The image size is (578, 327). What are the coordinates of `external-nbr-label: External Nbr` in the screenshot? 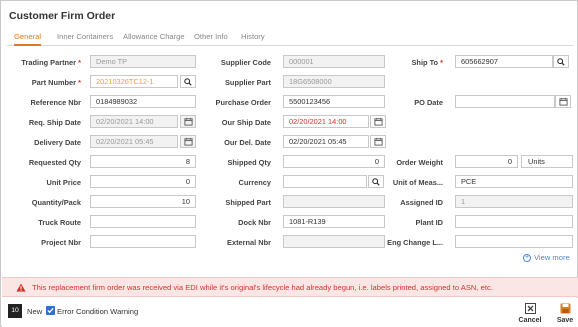 It's located at (249, 242).